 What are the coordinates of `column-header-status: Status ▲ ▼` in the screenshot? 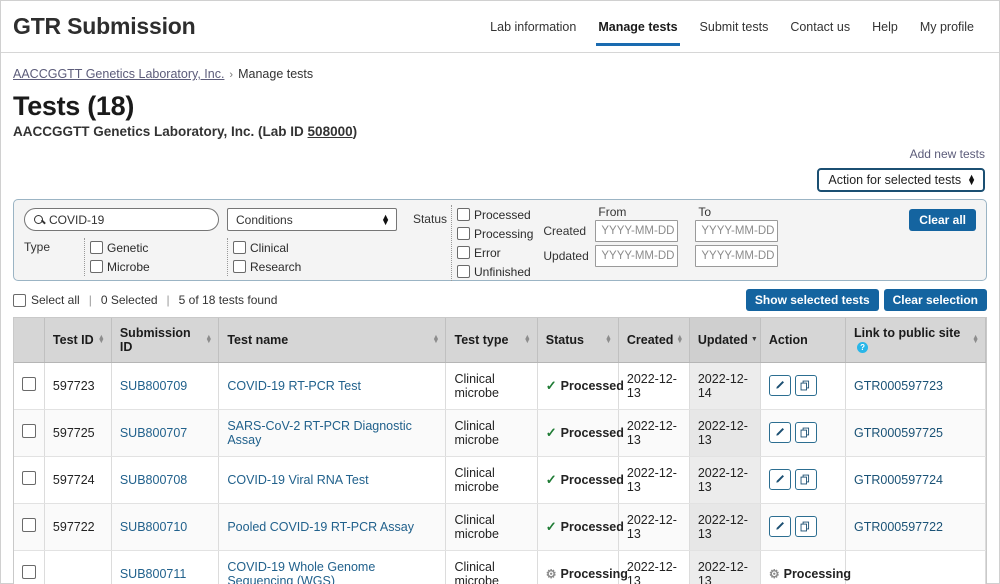 It's located at (578, 340).